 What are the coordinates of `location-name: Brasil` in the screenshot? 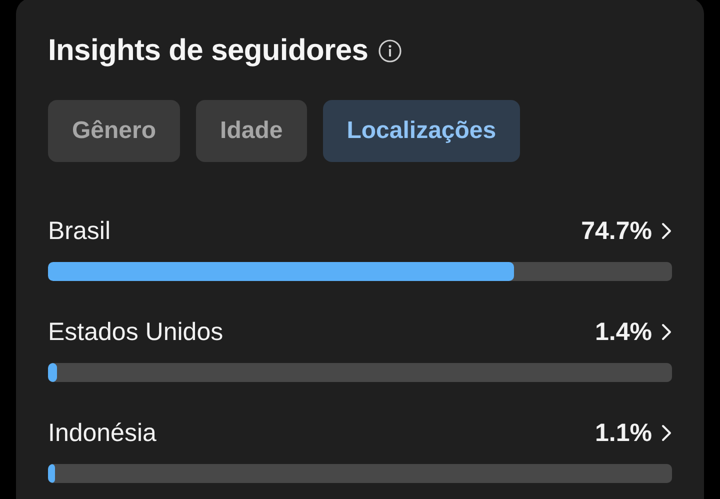 It's located at (79, 231).